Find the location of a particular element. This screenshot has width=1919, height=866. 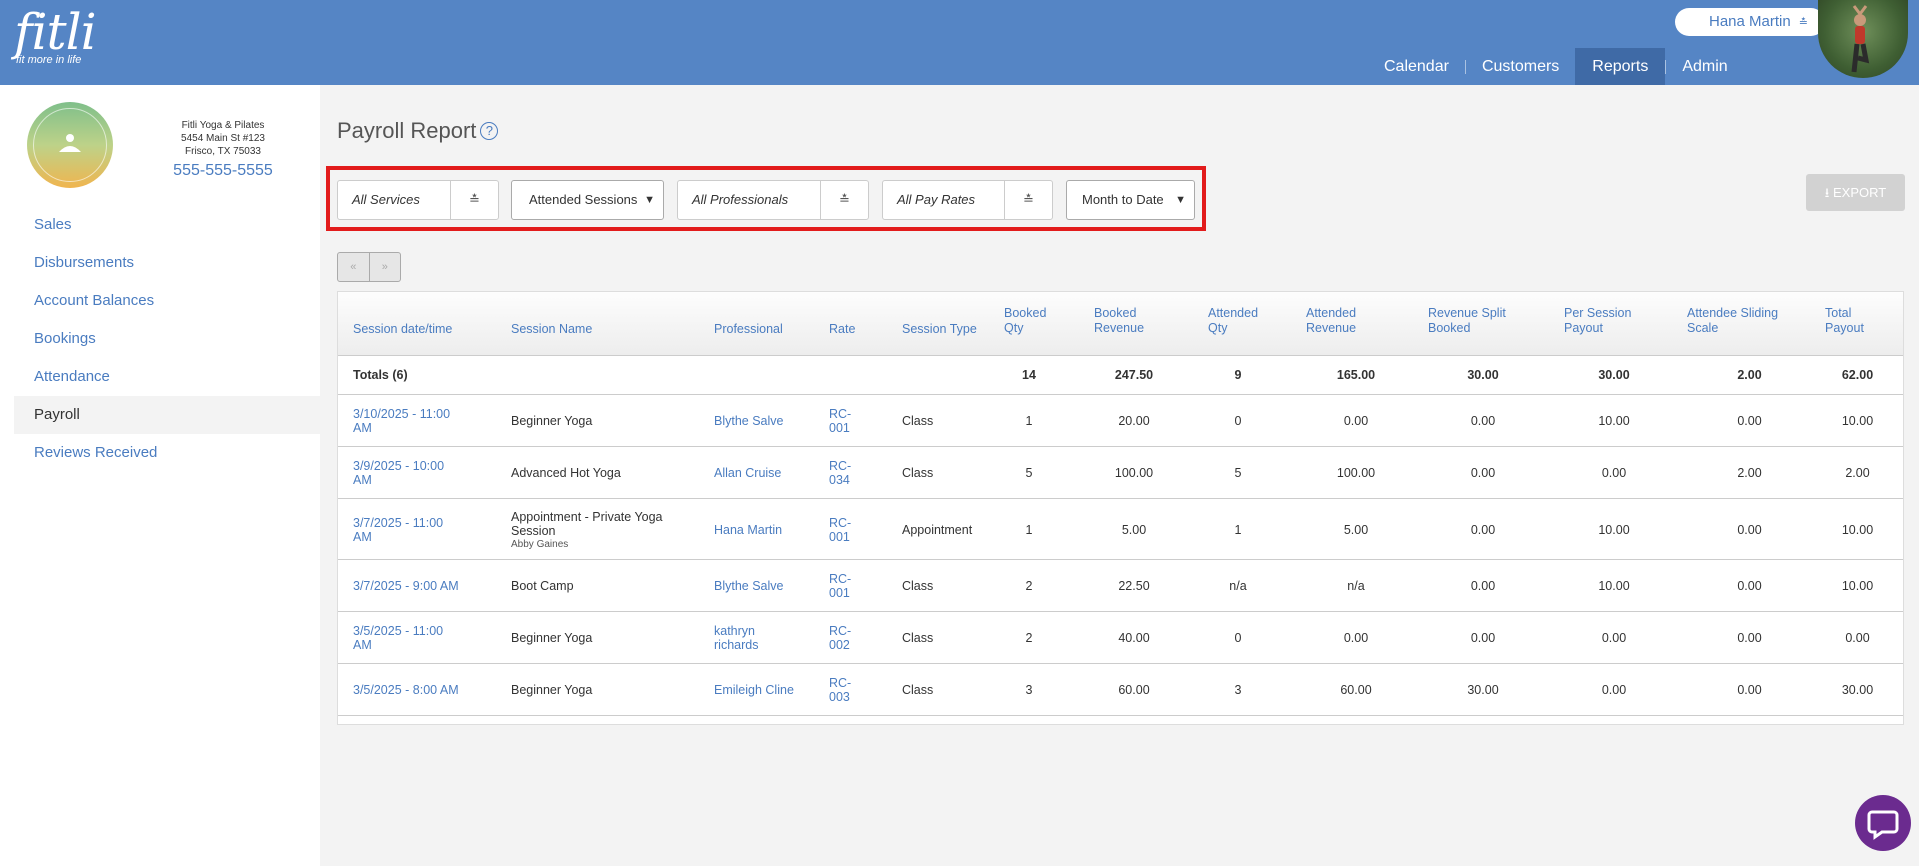

session-name: Advanced Hot Yoga is located at coordinates (601, 473).